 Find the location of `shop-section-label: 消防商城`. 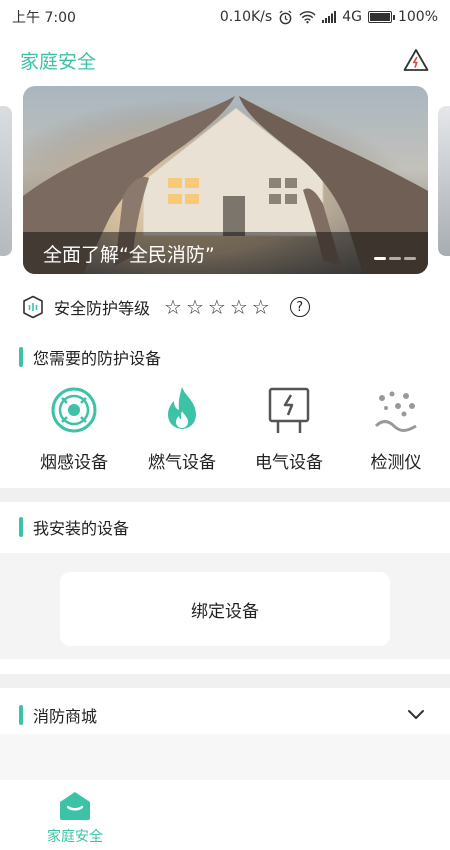

shop-section-label: 消防商城 is located at coordinates (65, 716).